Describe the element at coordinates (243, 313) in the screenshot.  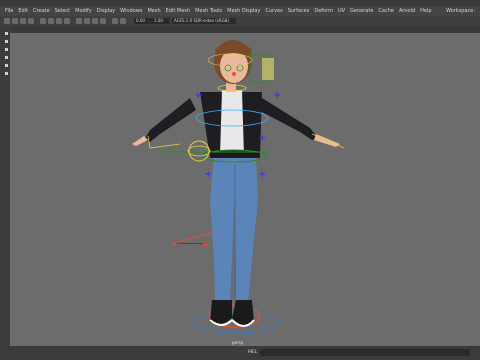
I see `right-shoe` at that location.